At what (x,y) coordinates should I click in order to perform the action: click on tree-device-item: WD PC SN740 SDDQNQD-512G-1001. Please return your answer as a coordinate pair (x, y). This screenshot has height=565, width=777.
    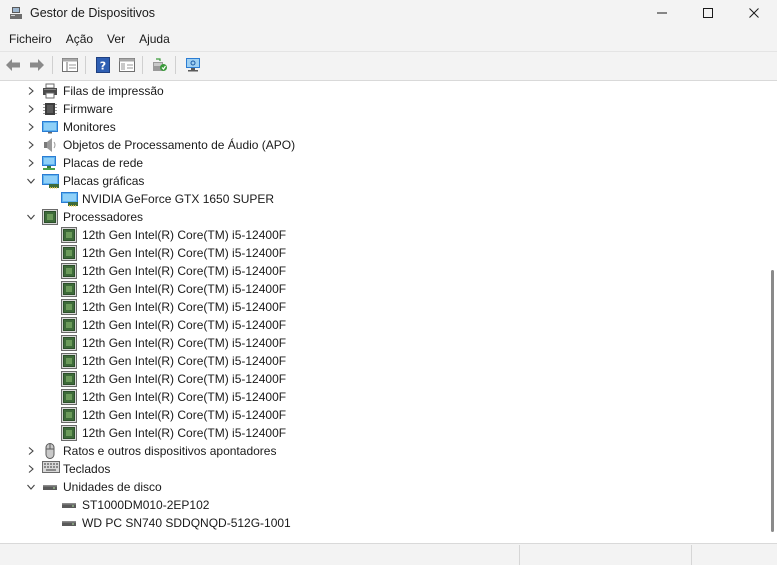
    Looking at the image, I should click on (381, 523).